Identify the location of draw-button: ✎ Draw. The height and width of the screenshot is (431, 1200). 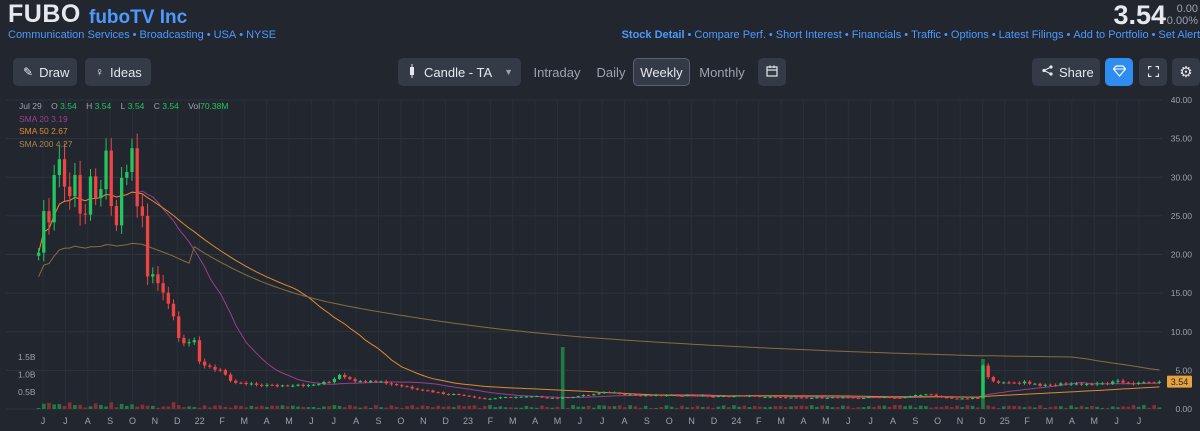
(45, 72).